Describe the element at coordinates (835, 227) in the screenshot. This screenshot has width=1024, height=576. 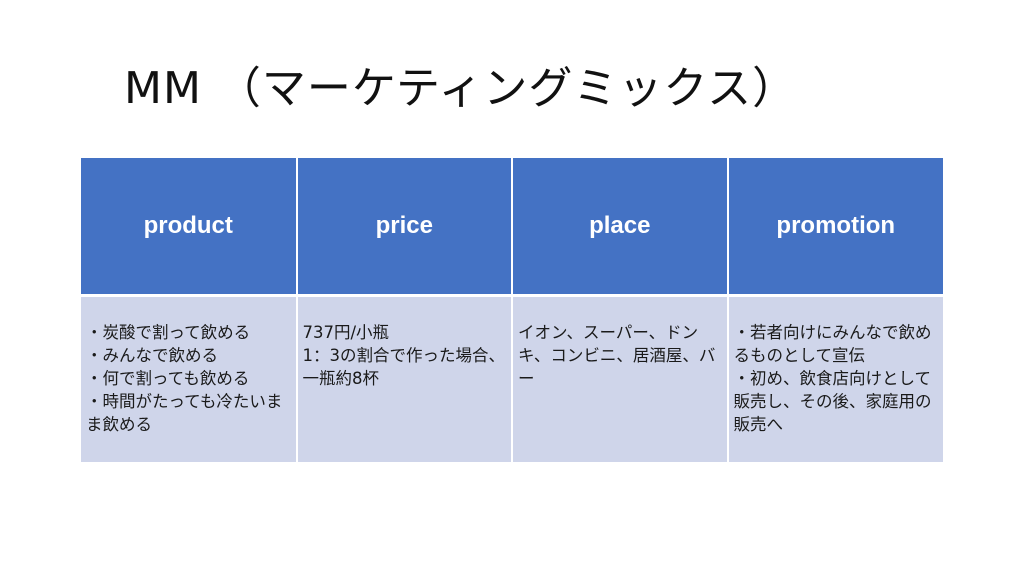
I see `header-promotion: promotion` at that location.